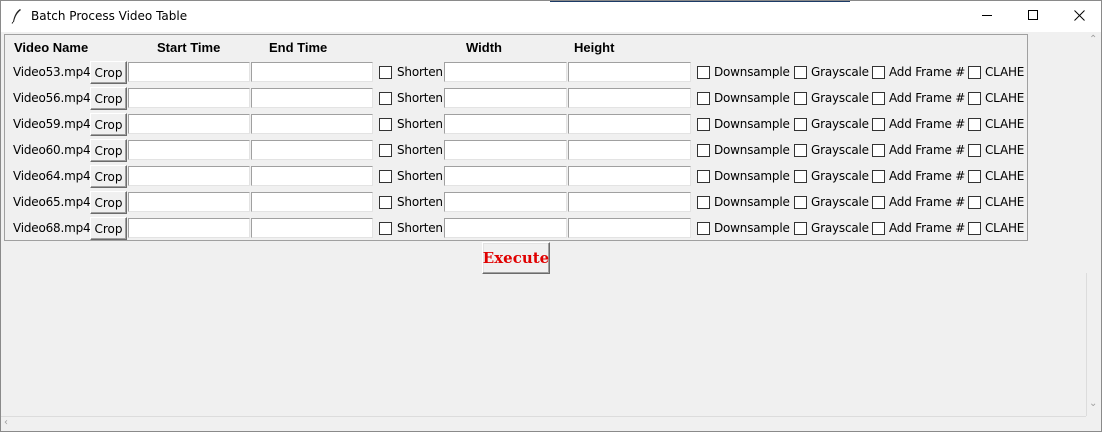 This screenshot has height=432, width=1102. Describe the element at coordinates (551, 16) in the screenshot. I see `title-bar: Batch Process Video Table` at that location.